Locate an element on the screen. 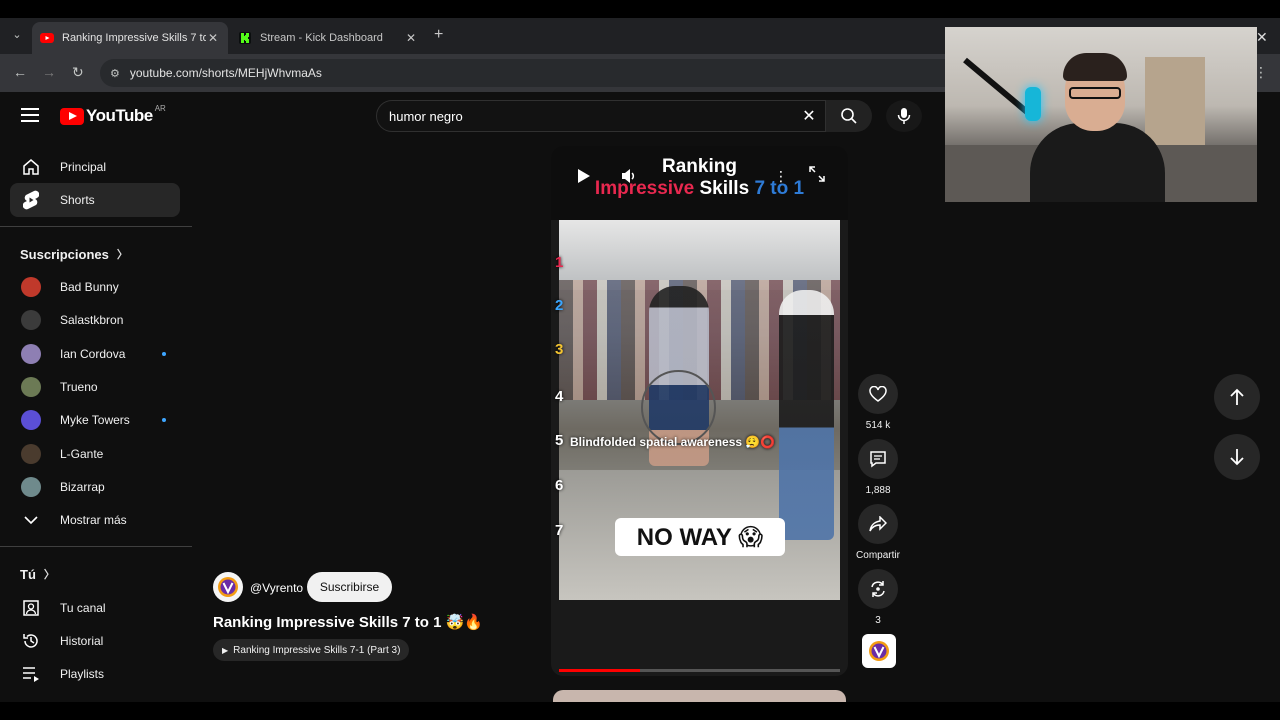 The width and height of the screenshot is (1280, 720). tab-youtube-short: Ranking Impressive Skills 7 to 1 ✕ is located at coordinates (130, 38).